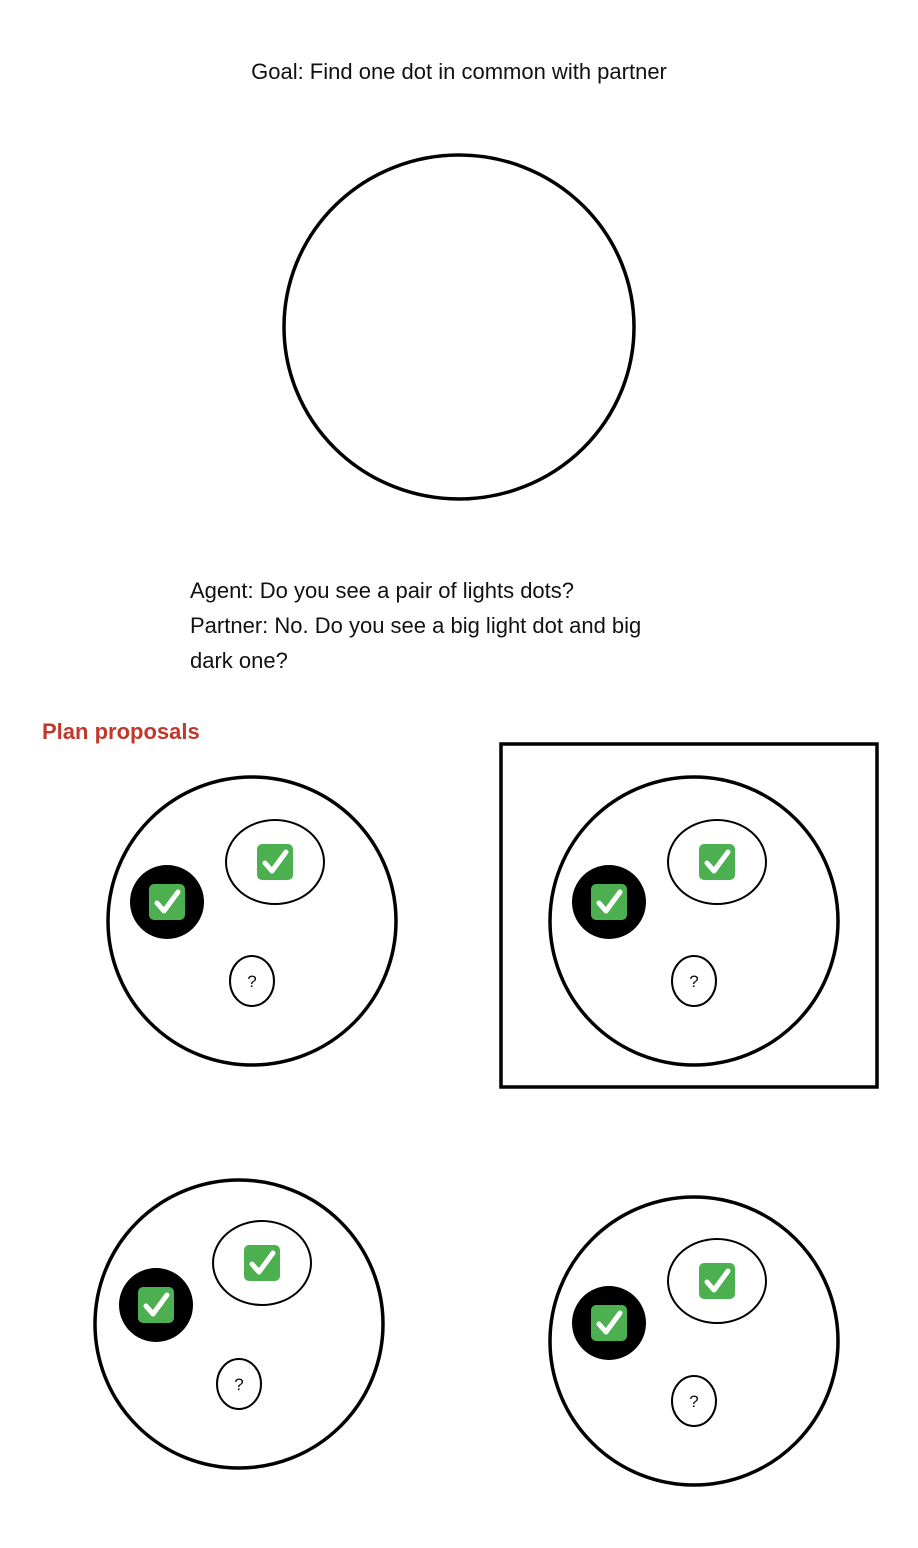  Describe the element at coordinates (239, 1324) in the screenshot. I see `plan-proposal-3: ?` at that location.